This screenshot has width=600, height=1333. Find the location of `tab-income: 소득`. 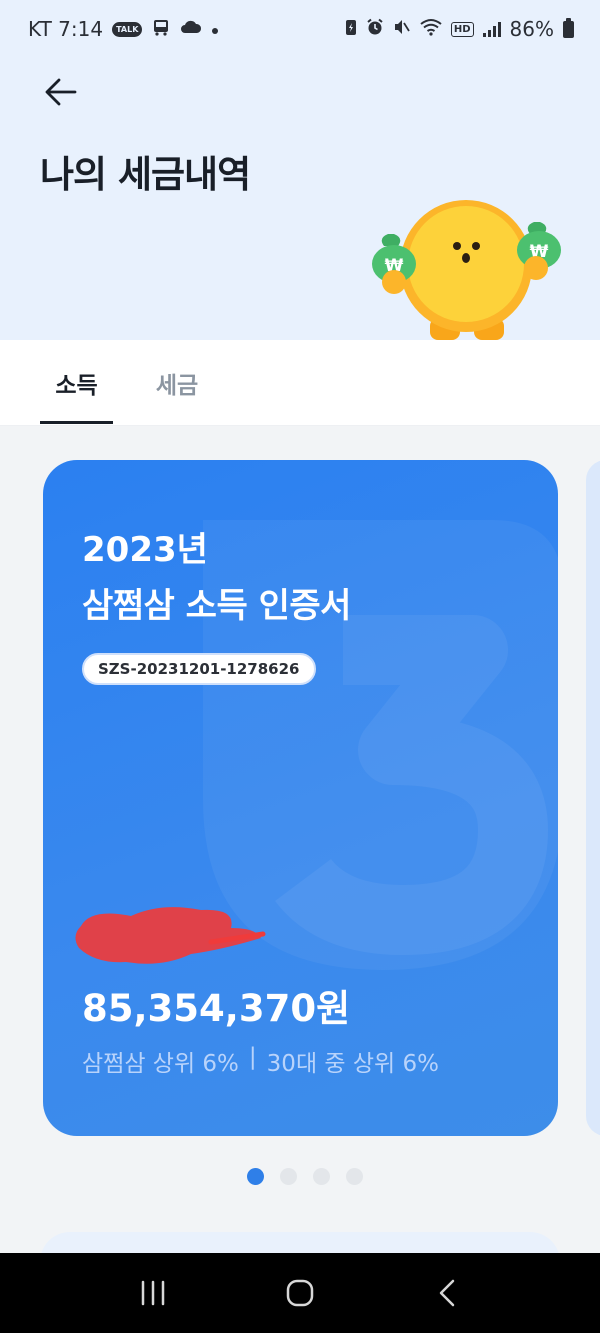

tab-income: 소득 is located at coordinates (76, 383).